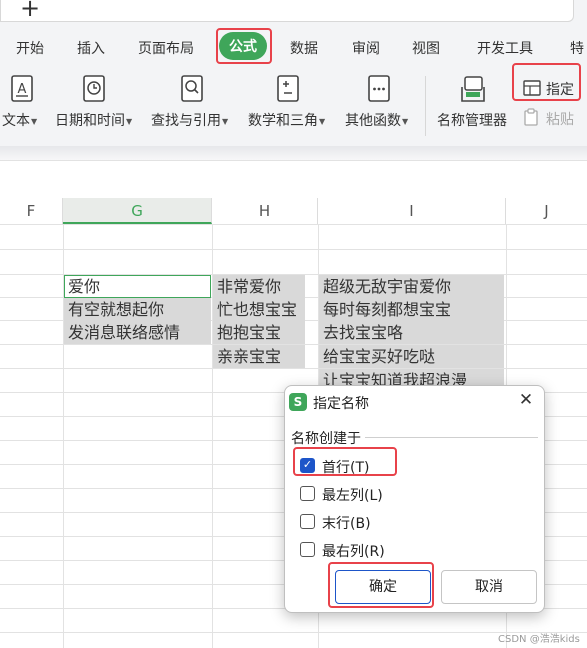  Describe the element at coordinates (412, 211) in the screenshot. I see `column-header-i: I` at that location.